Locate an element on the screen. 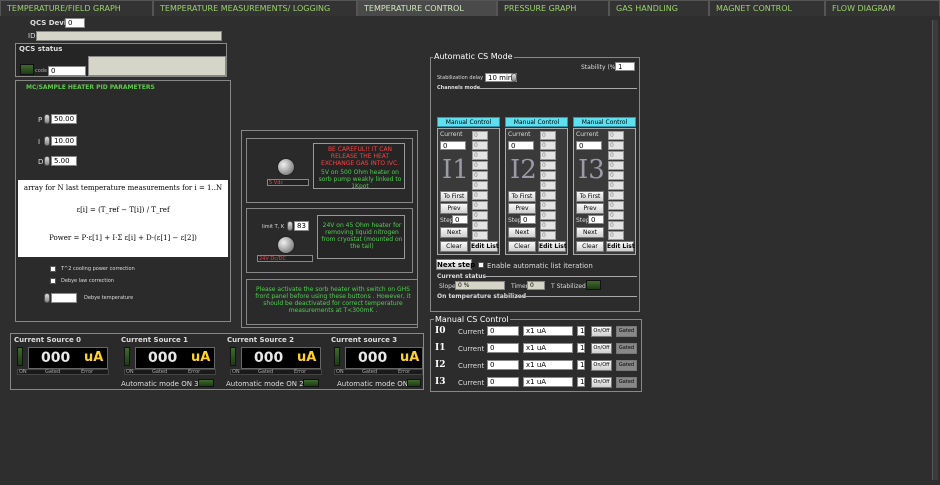 Image resolution: width=940 pixels, height=485 pixels. ch2-list-5: 0 is located at coordinates (548, 185).